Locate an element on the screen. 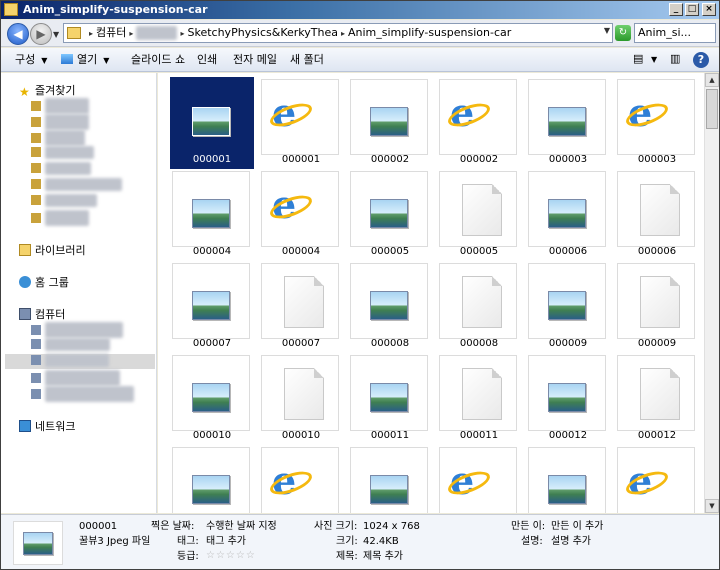 Image resolution: width=720 pixels, height=570 pixels. help-icon: ? is located at coordinates (701, 60).